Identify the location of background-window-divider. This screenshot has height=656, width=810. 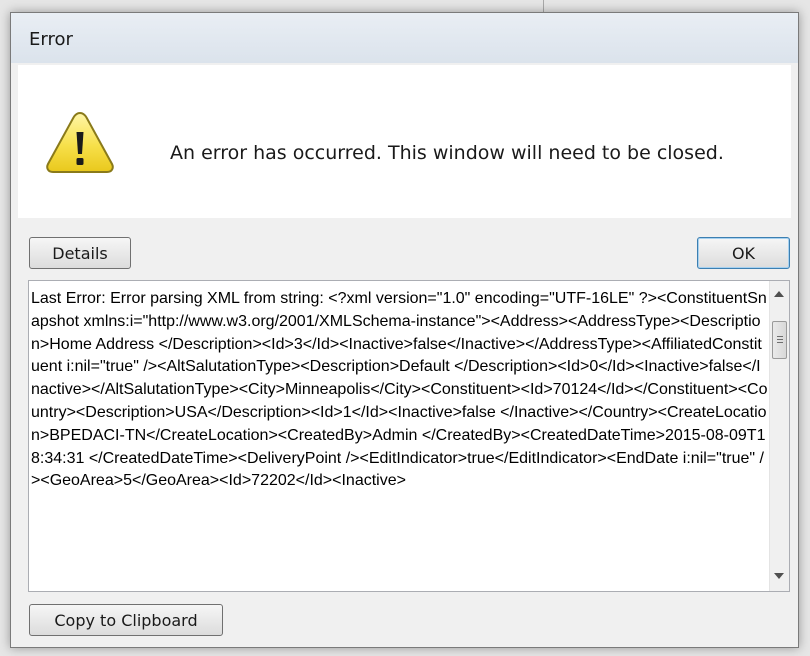
(543, 6).